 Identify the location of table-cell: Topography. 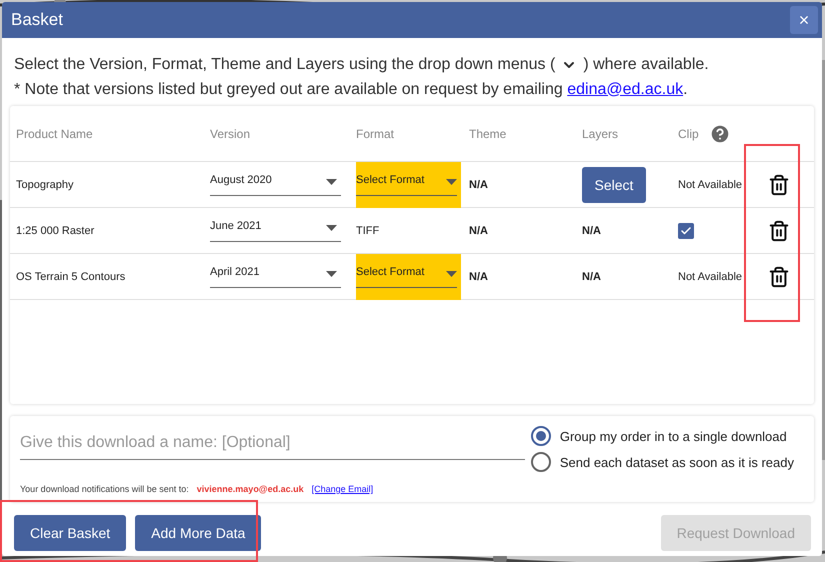
(107, 185).